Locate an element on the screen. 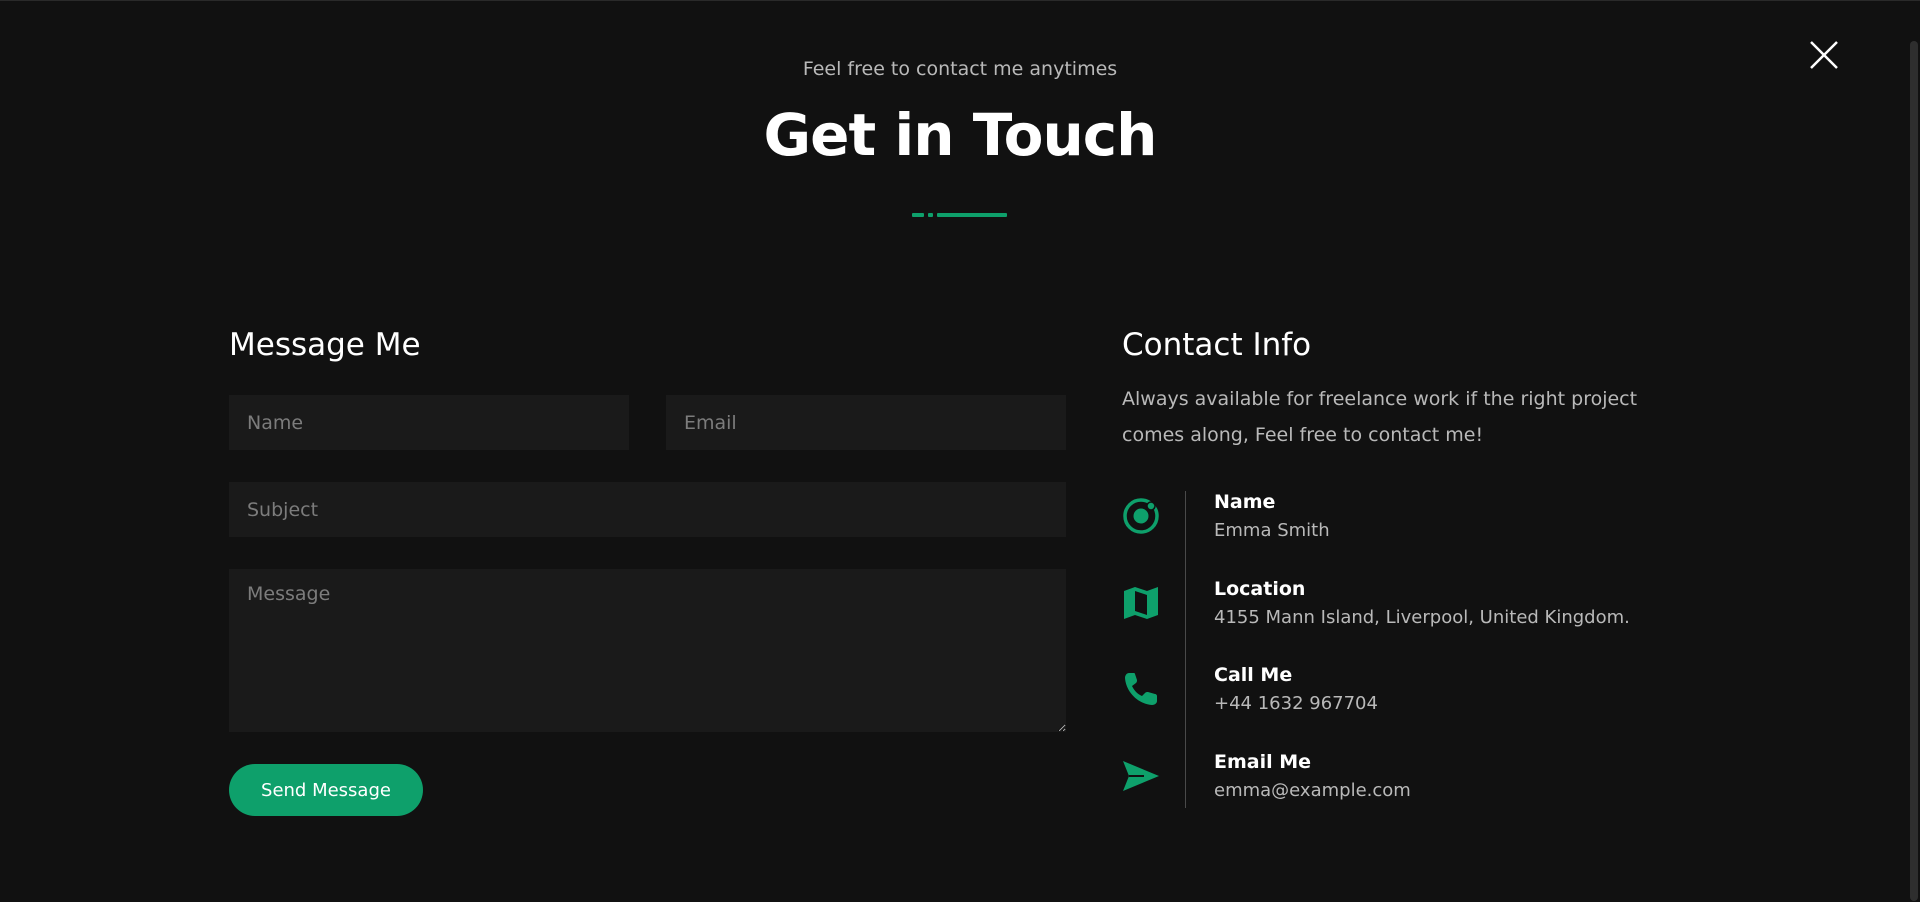  contact-label: Email Me is located at coordinates (1263, 762).